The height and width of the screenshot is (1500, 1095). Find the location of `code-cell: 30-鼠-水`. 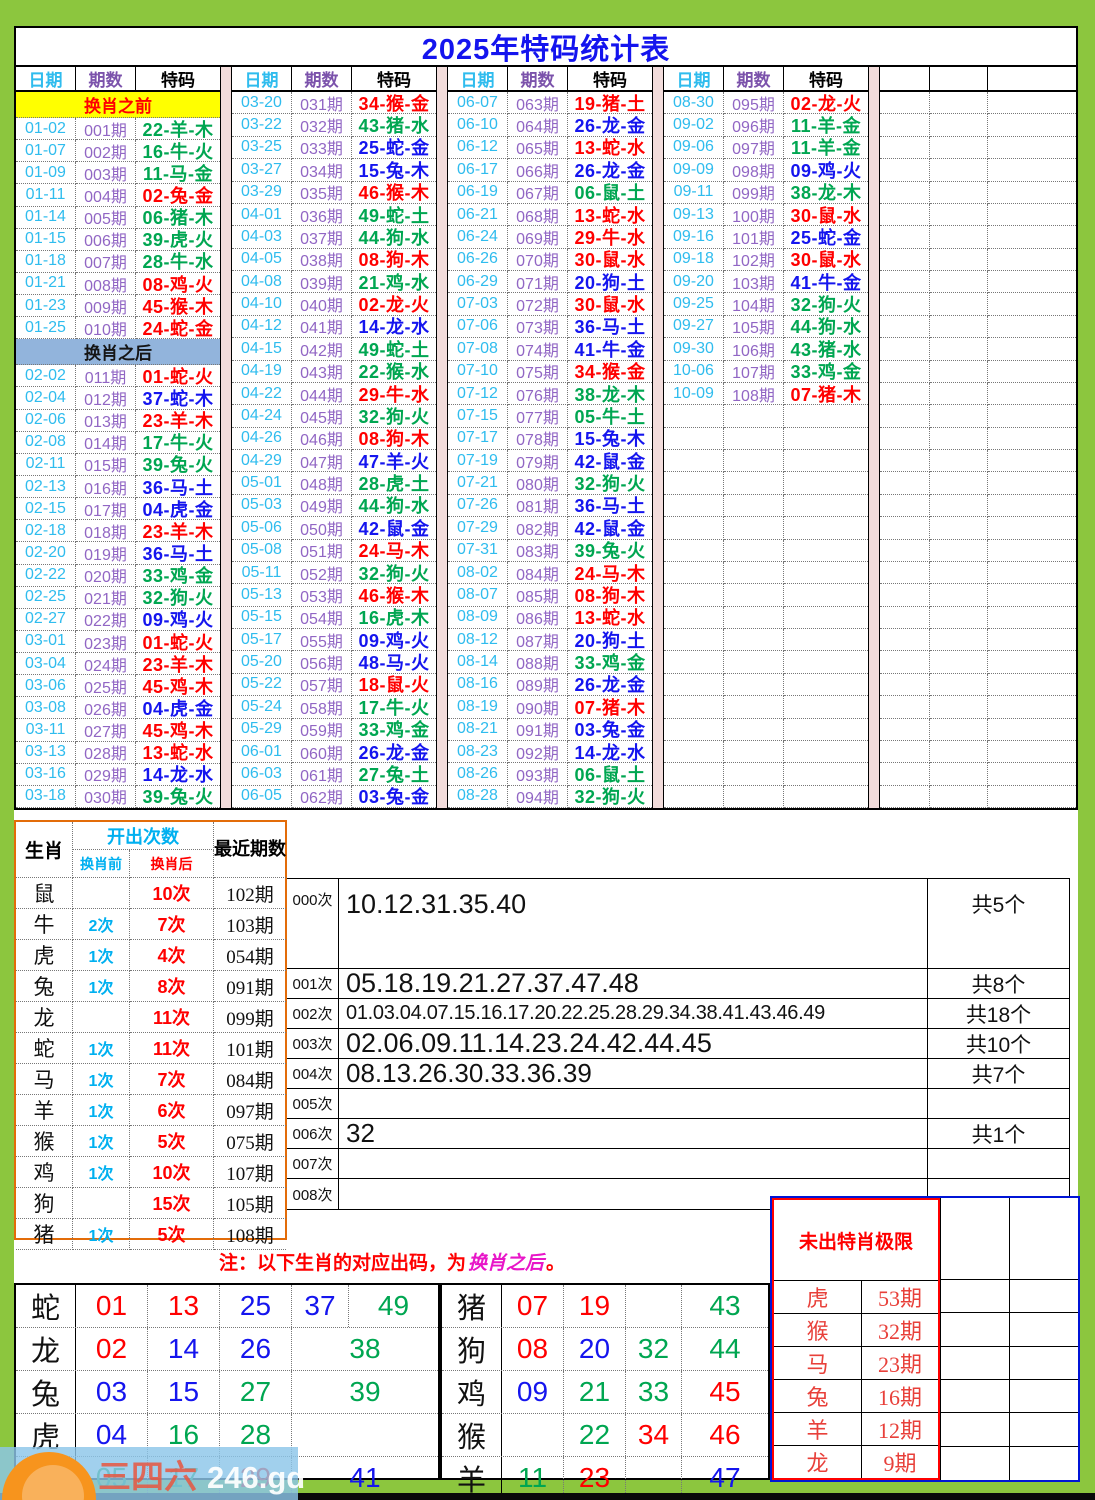

code-cell: 30-鼠-水 is located at coordinates (826, 215).